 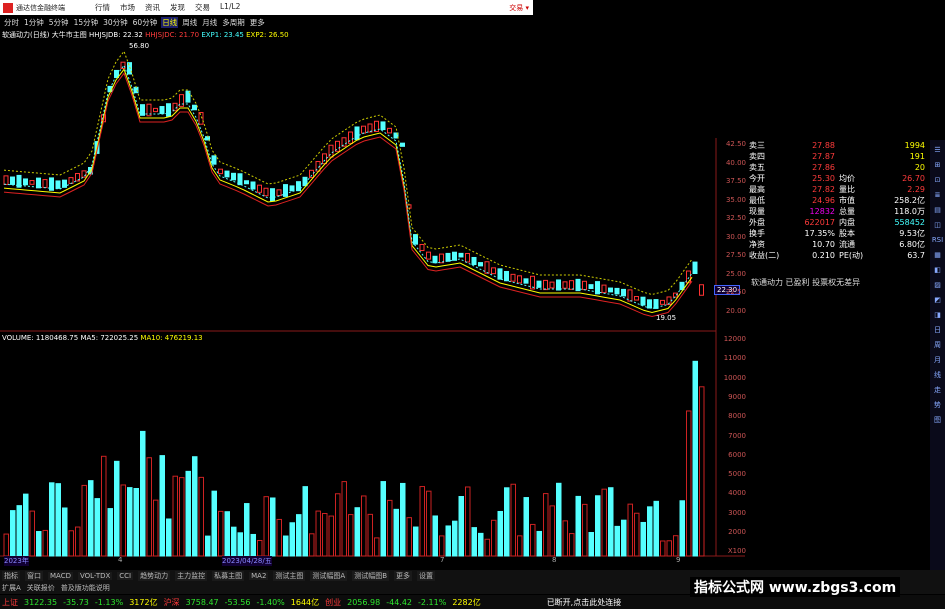 I want to click on sidebar-tool-icon: ◫, so click(x=938, y=225).